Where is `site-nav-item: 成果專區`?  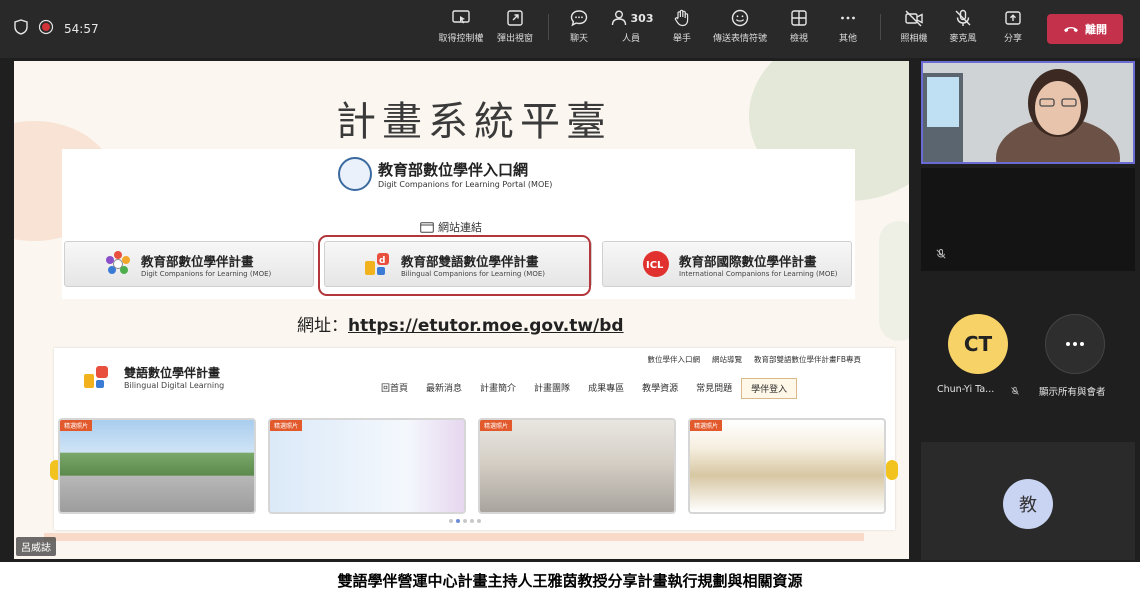
site-nav-item: 成果專區 is located at coordinates (606, 389).